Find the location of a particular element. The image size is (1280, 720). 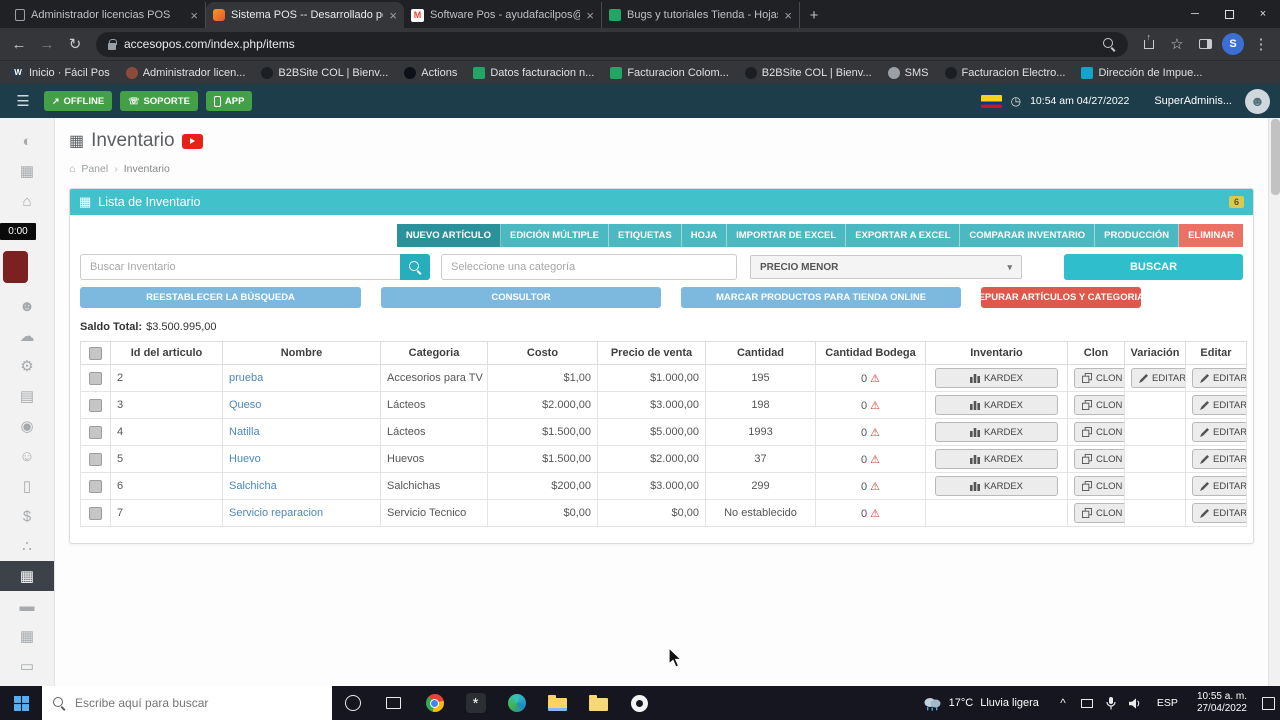

toolbar-button-exportar-a-excel: EXPORTAR A EXCEL is located at coordinates (903, 235).